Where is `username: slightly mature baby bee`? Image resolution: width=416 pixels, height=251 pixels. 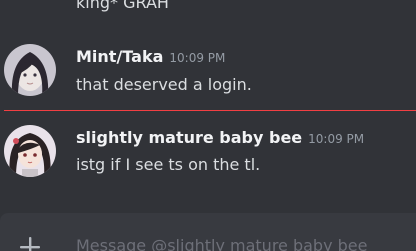 username: slightly mature baby bee is located at coordinates (189, 137).